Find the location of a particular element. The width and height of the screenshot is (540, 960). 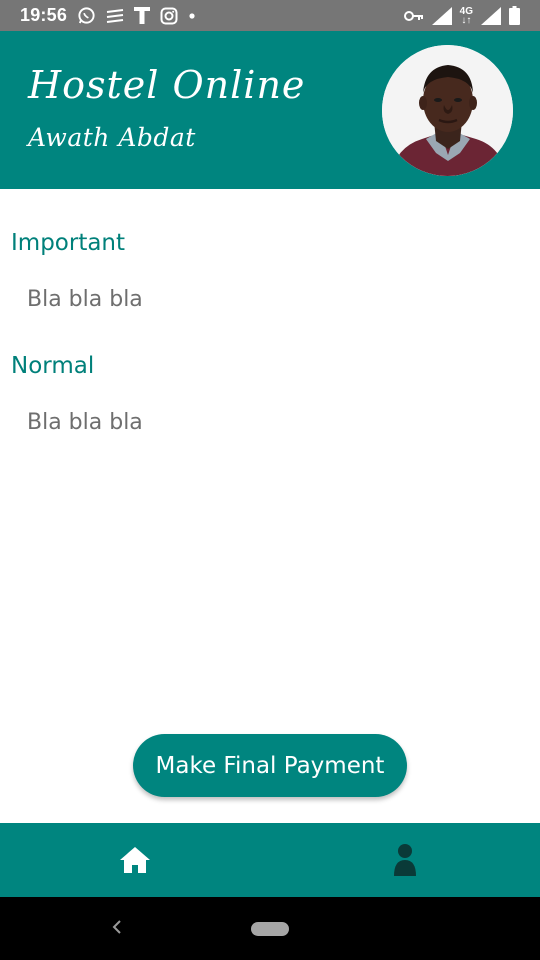

section-title-important: Important is located at coordinates (68, 243).